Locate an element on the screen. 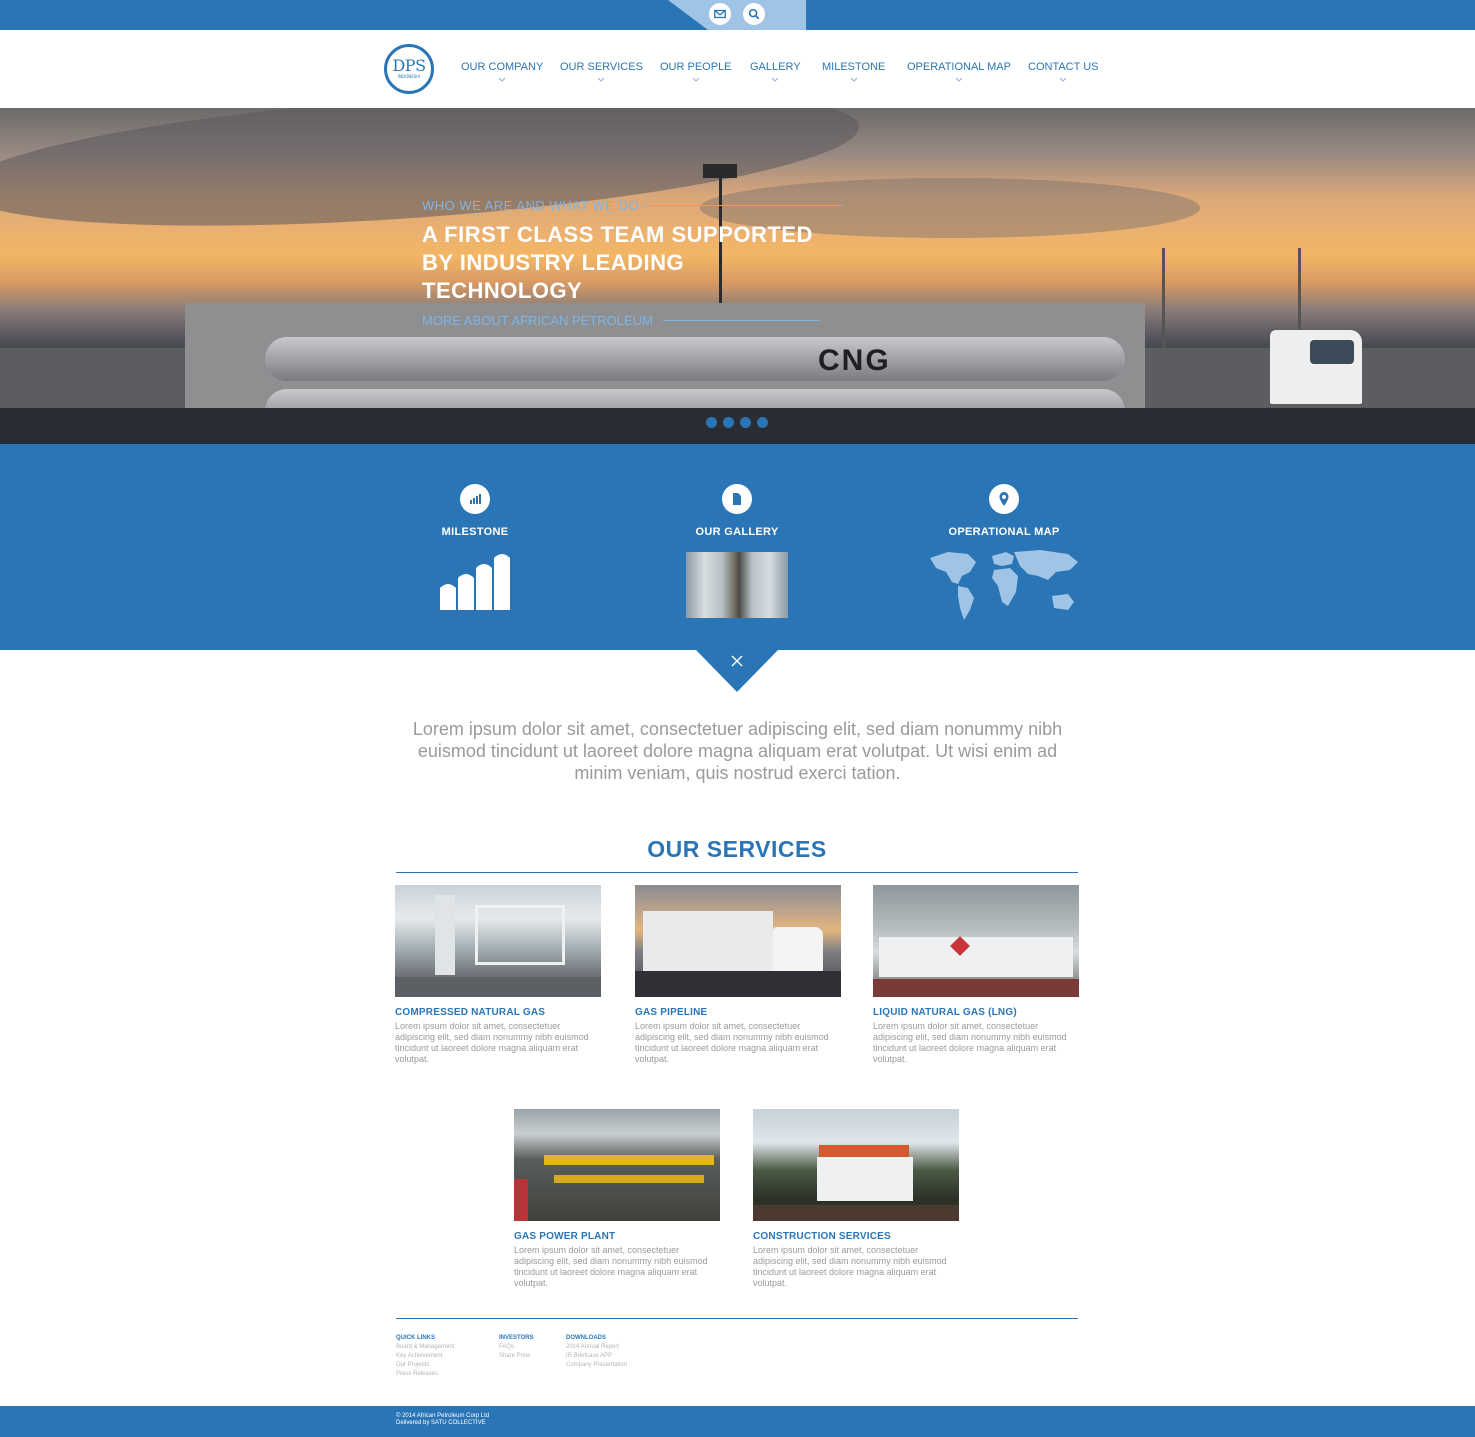  cng-label: CNG is located at coordinates (854, 360).